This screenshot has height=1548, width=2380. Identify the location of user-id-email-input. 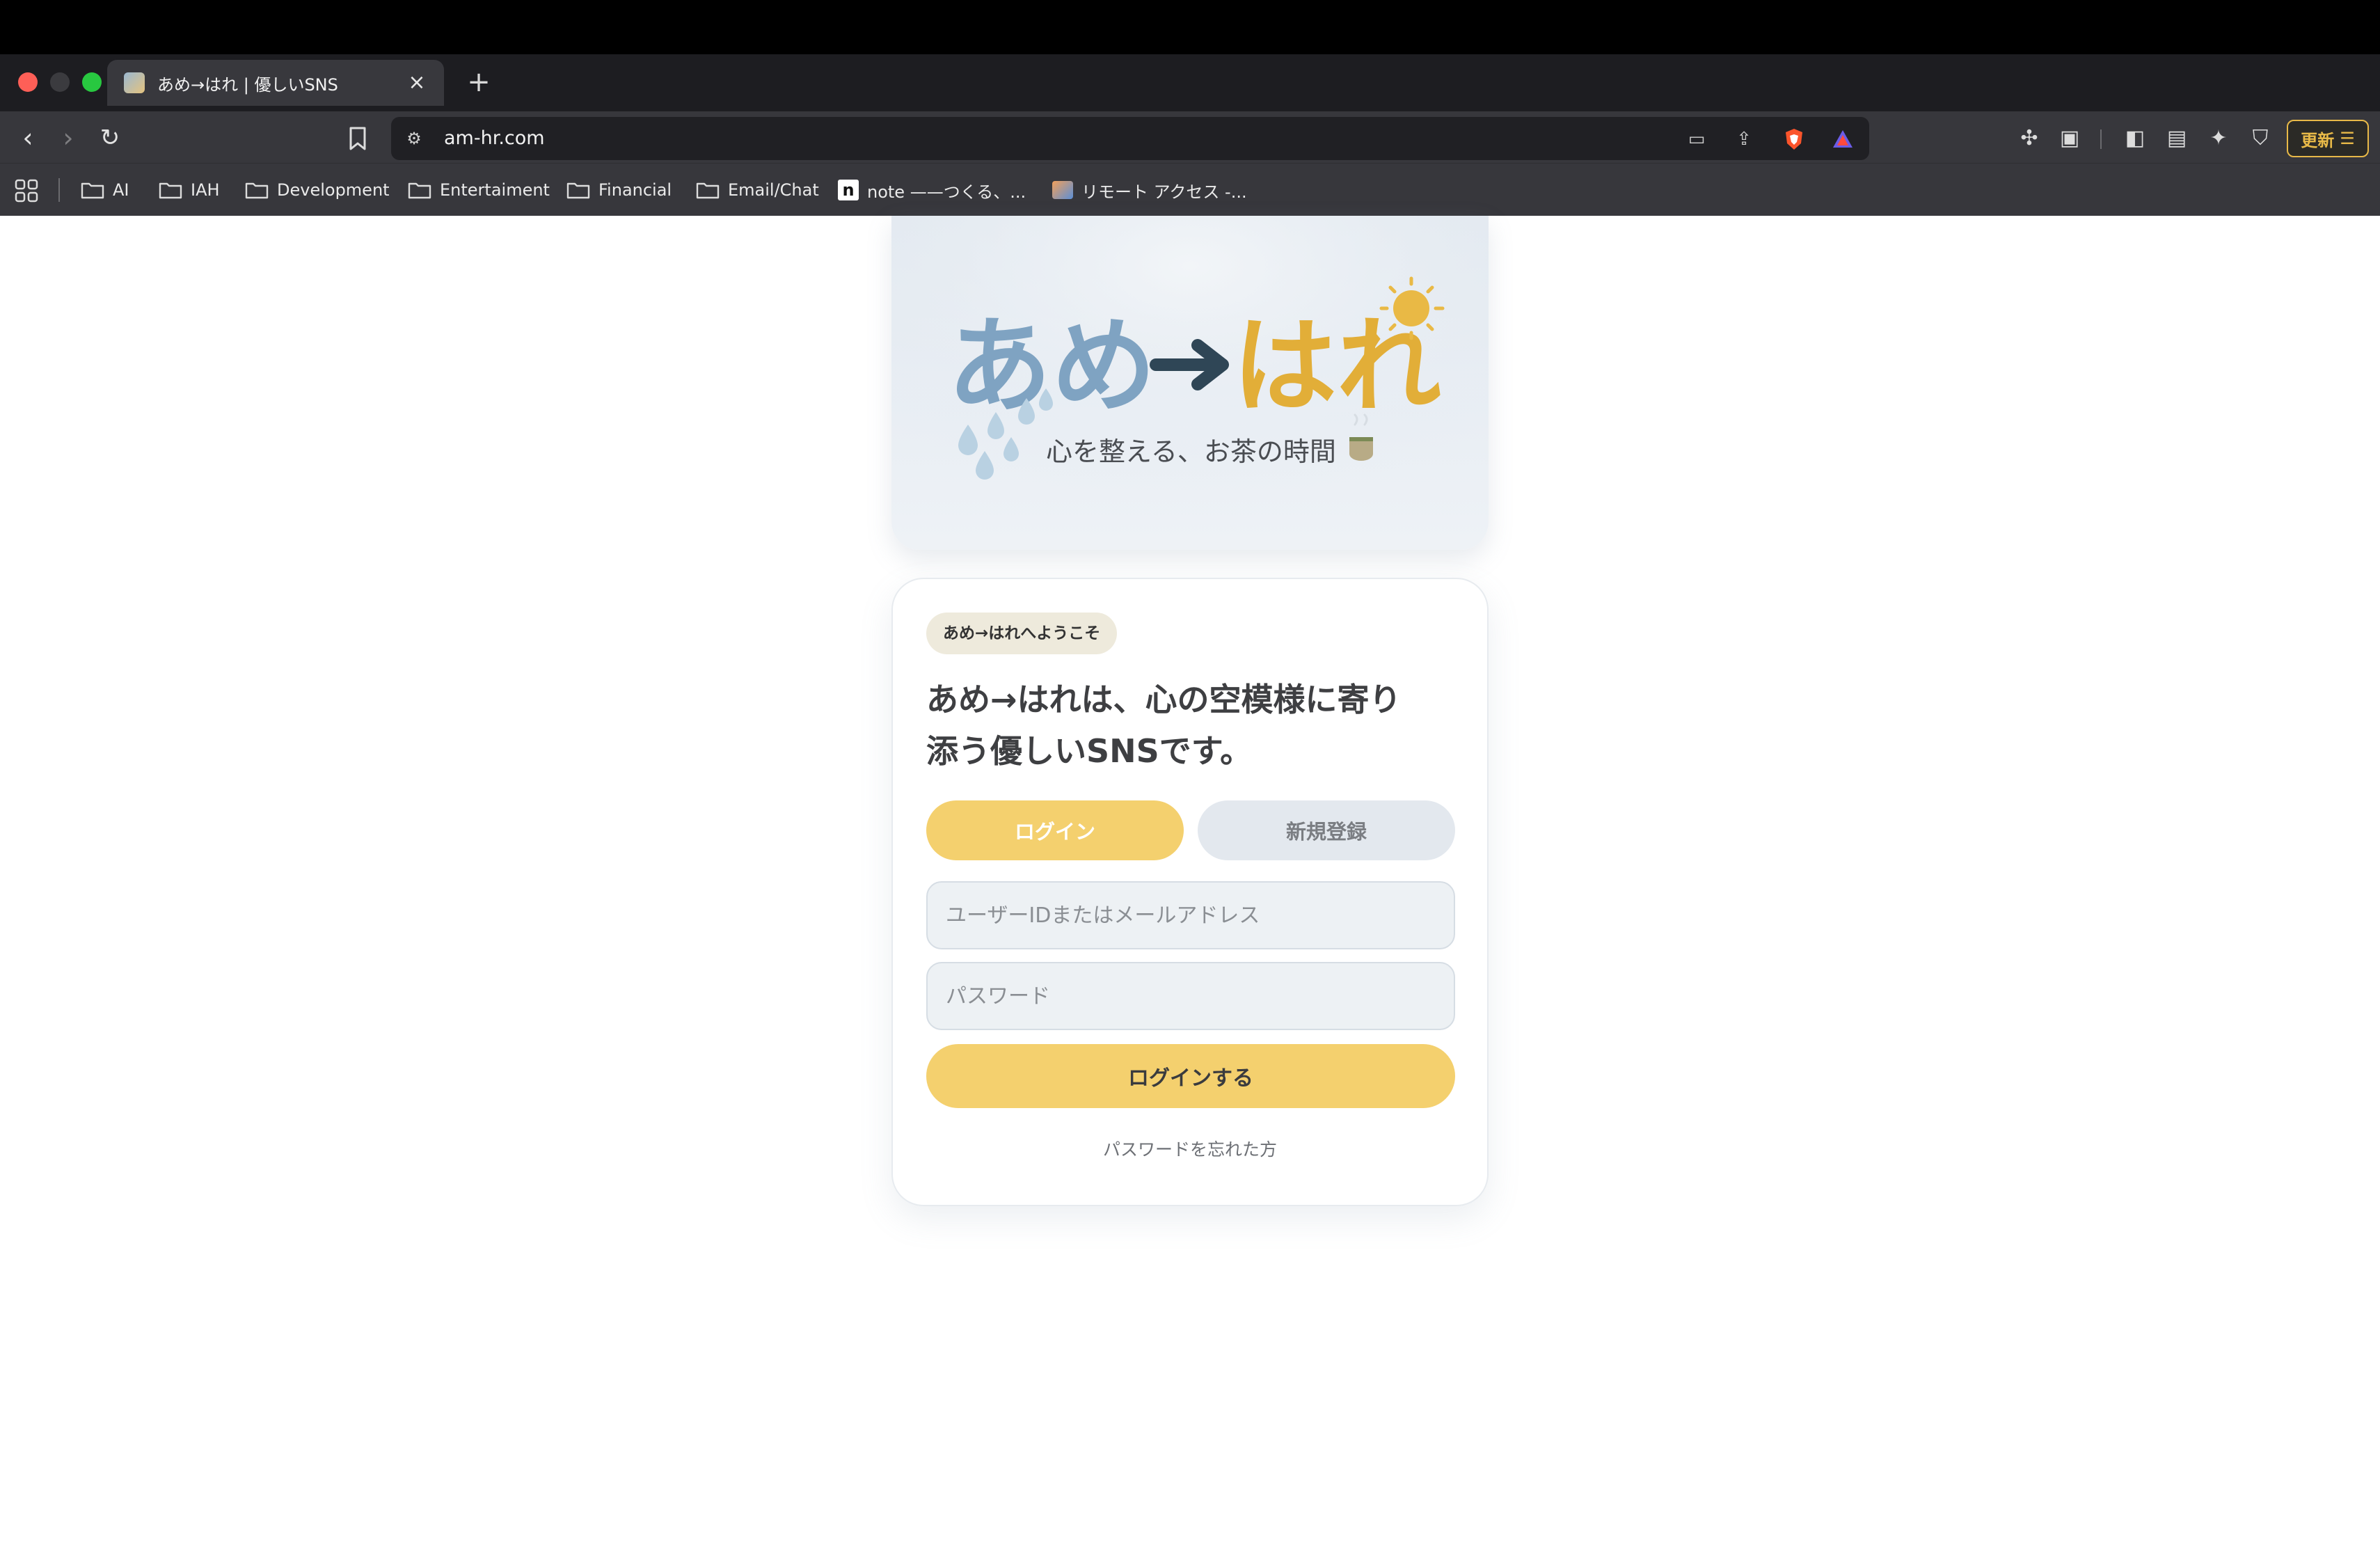
(1190, 915).